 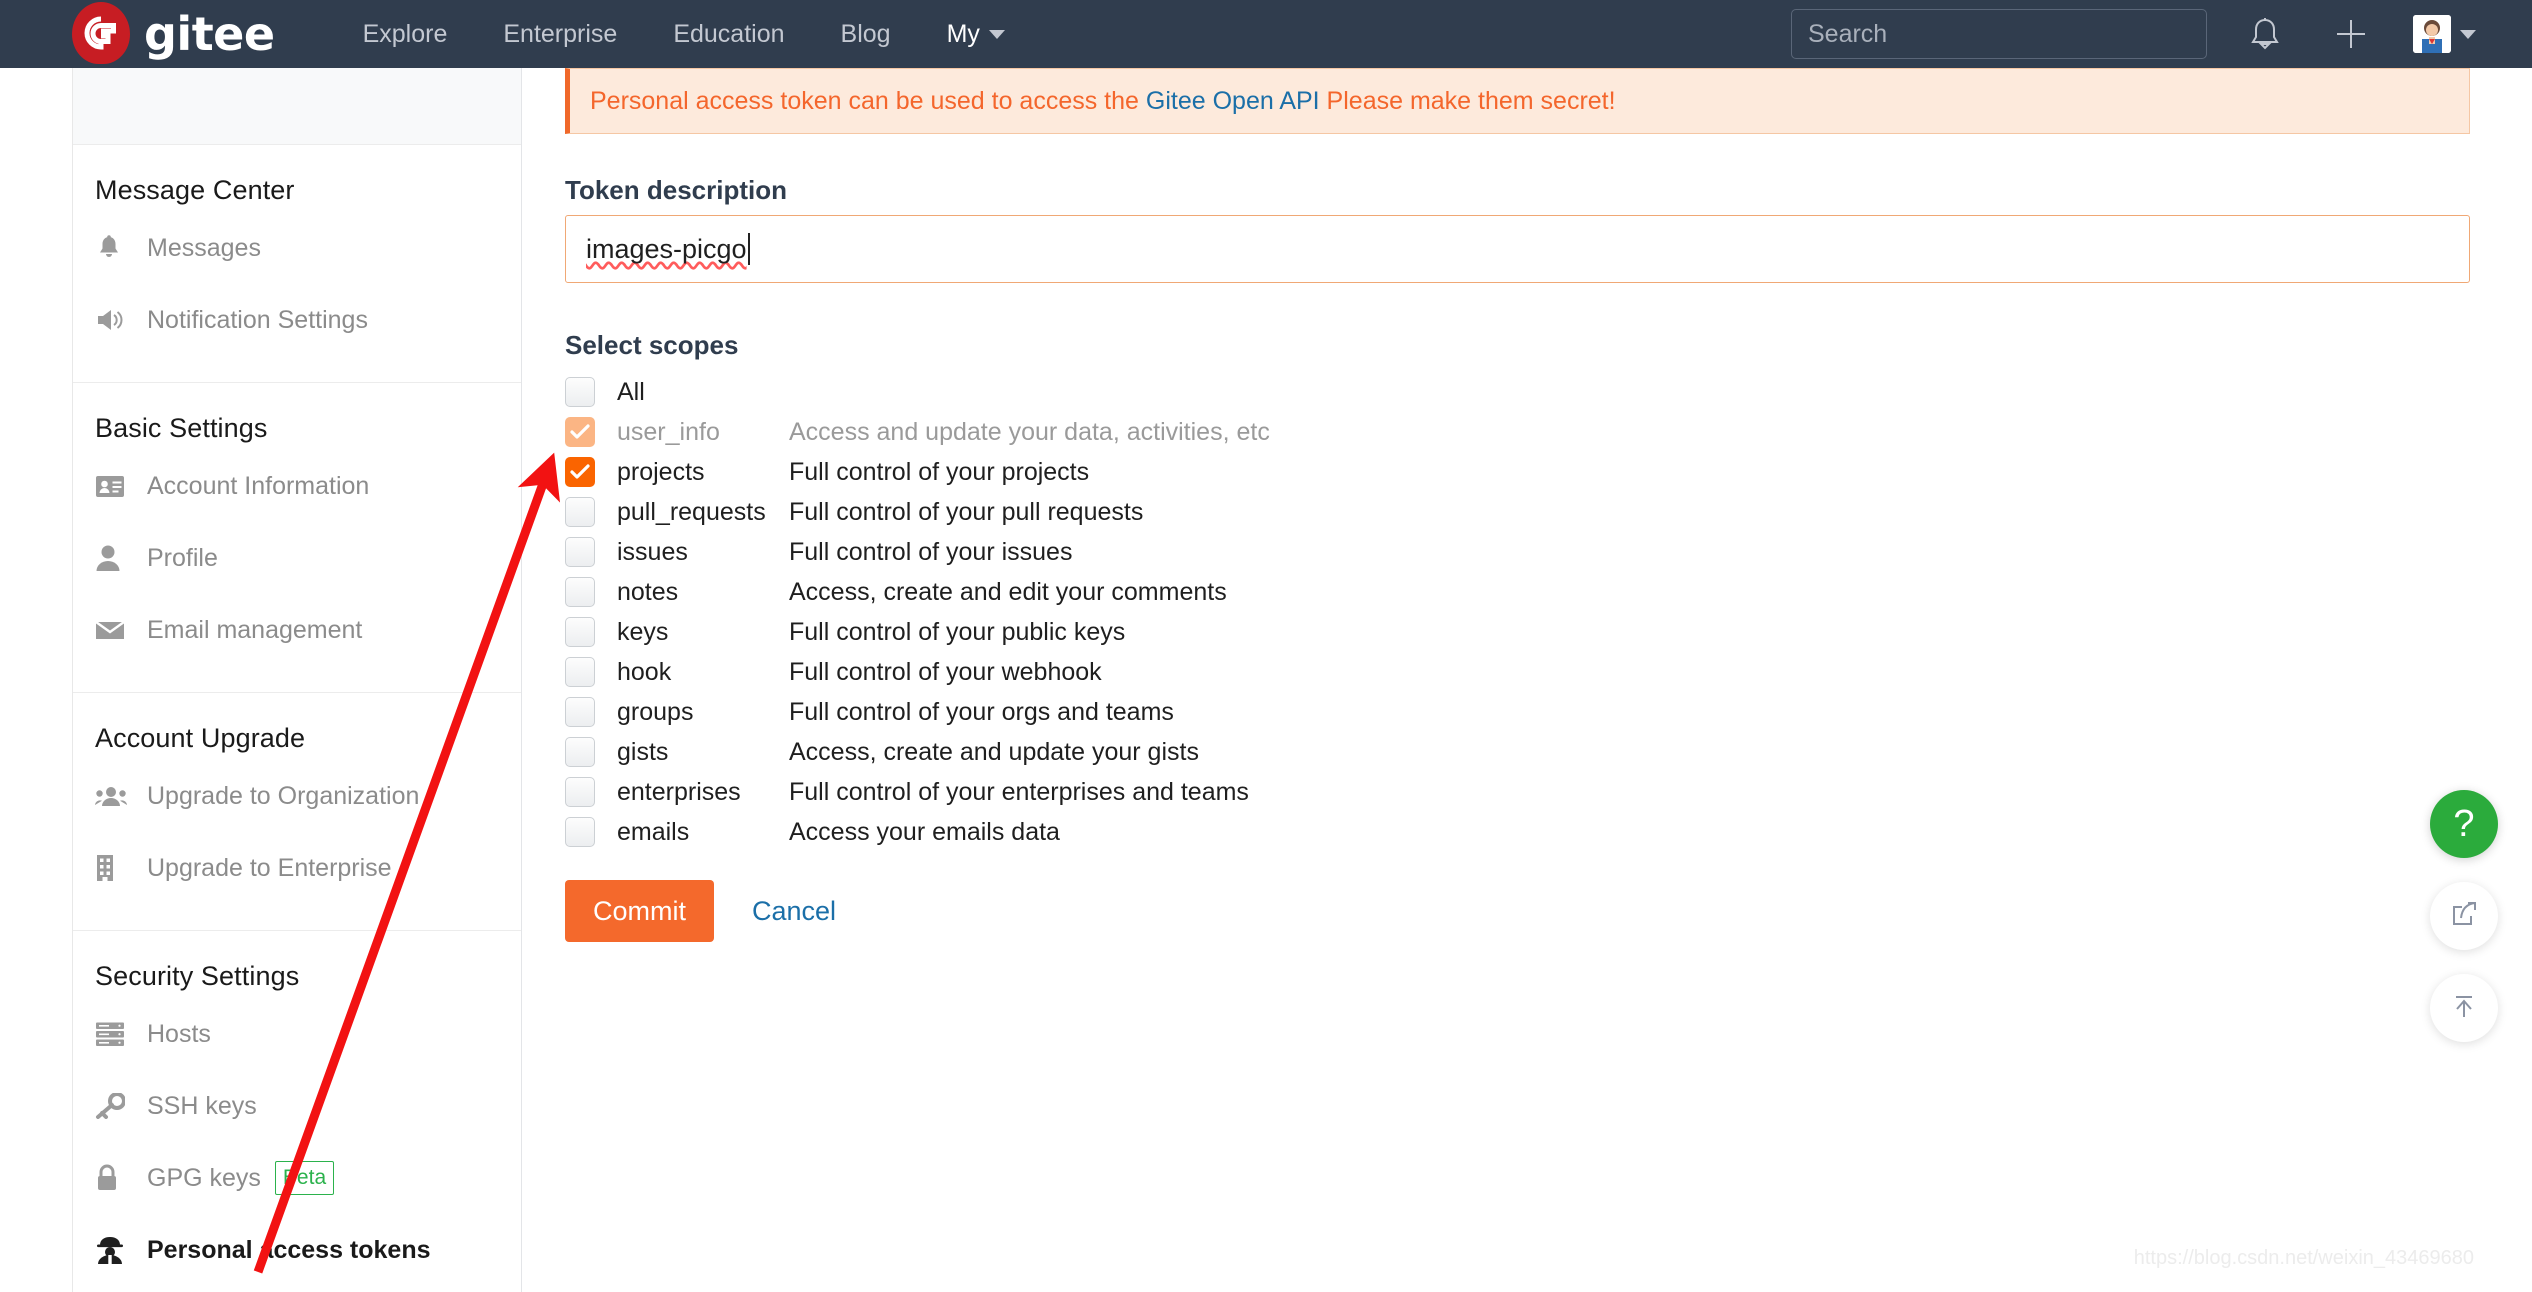 I want to click on scope-checkbox-pull_requests, so click(x=580, y=512).